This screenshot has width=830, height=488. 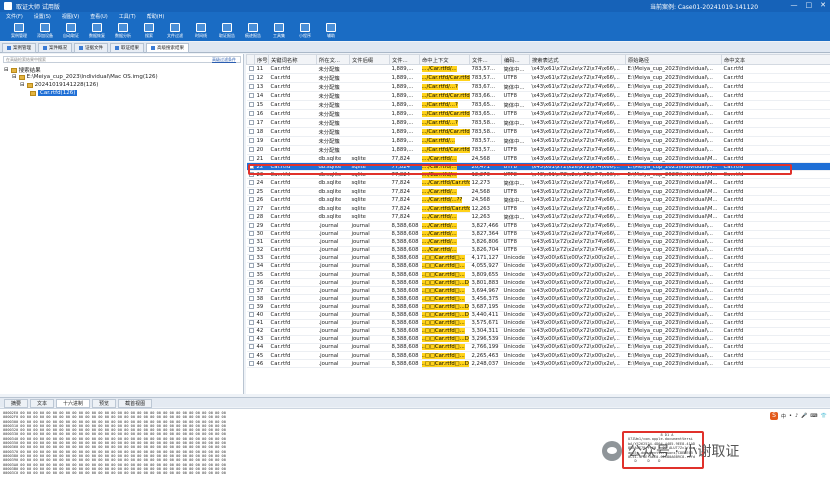 I want to click on tab-2: 证据文件, so click(x=91, y=48).